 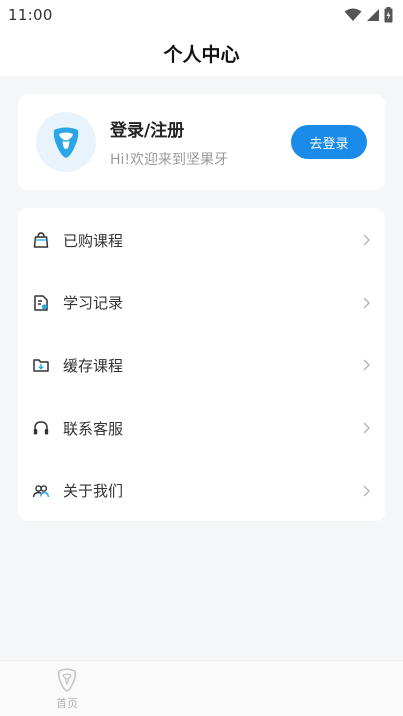 What do you see at coordinates (67, 680) in the screenshot?
I see `tooth-home-icon` at bounding box center [67, 680].